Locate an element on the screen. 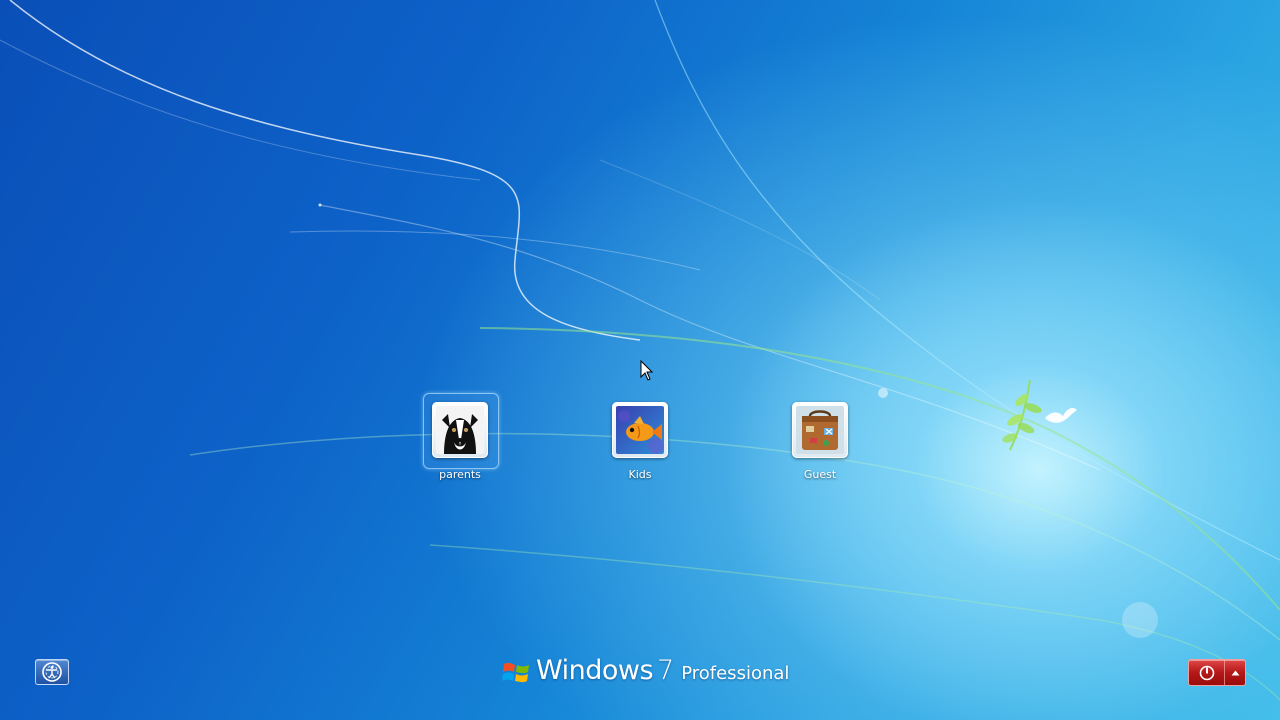 The image size is (1280, 720). up-arrow-icon is located at coordinates (1235, 672).